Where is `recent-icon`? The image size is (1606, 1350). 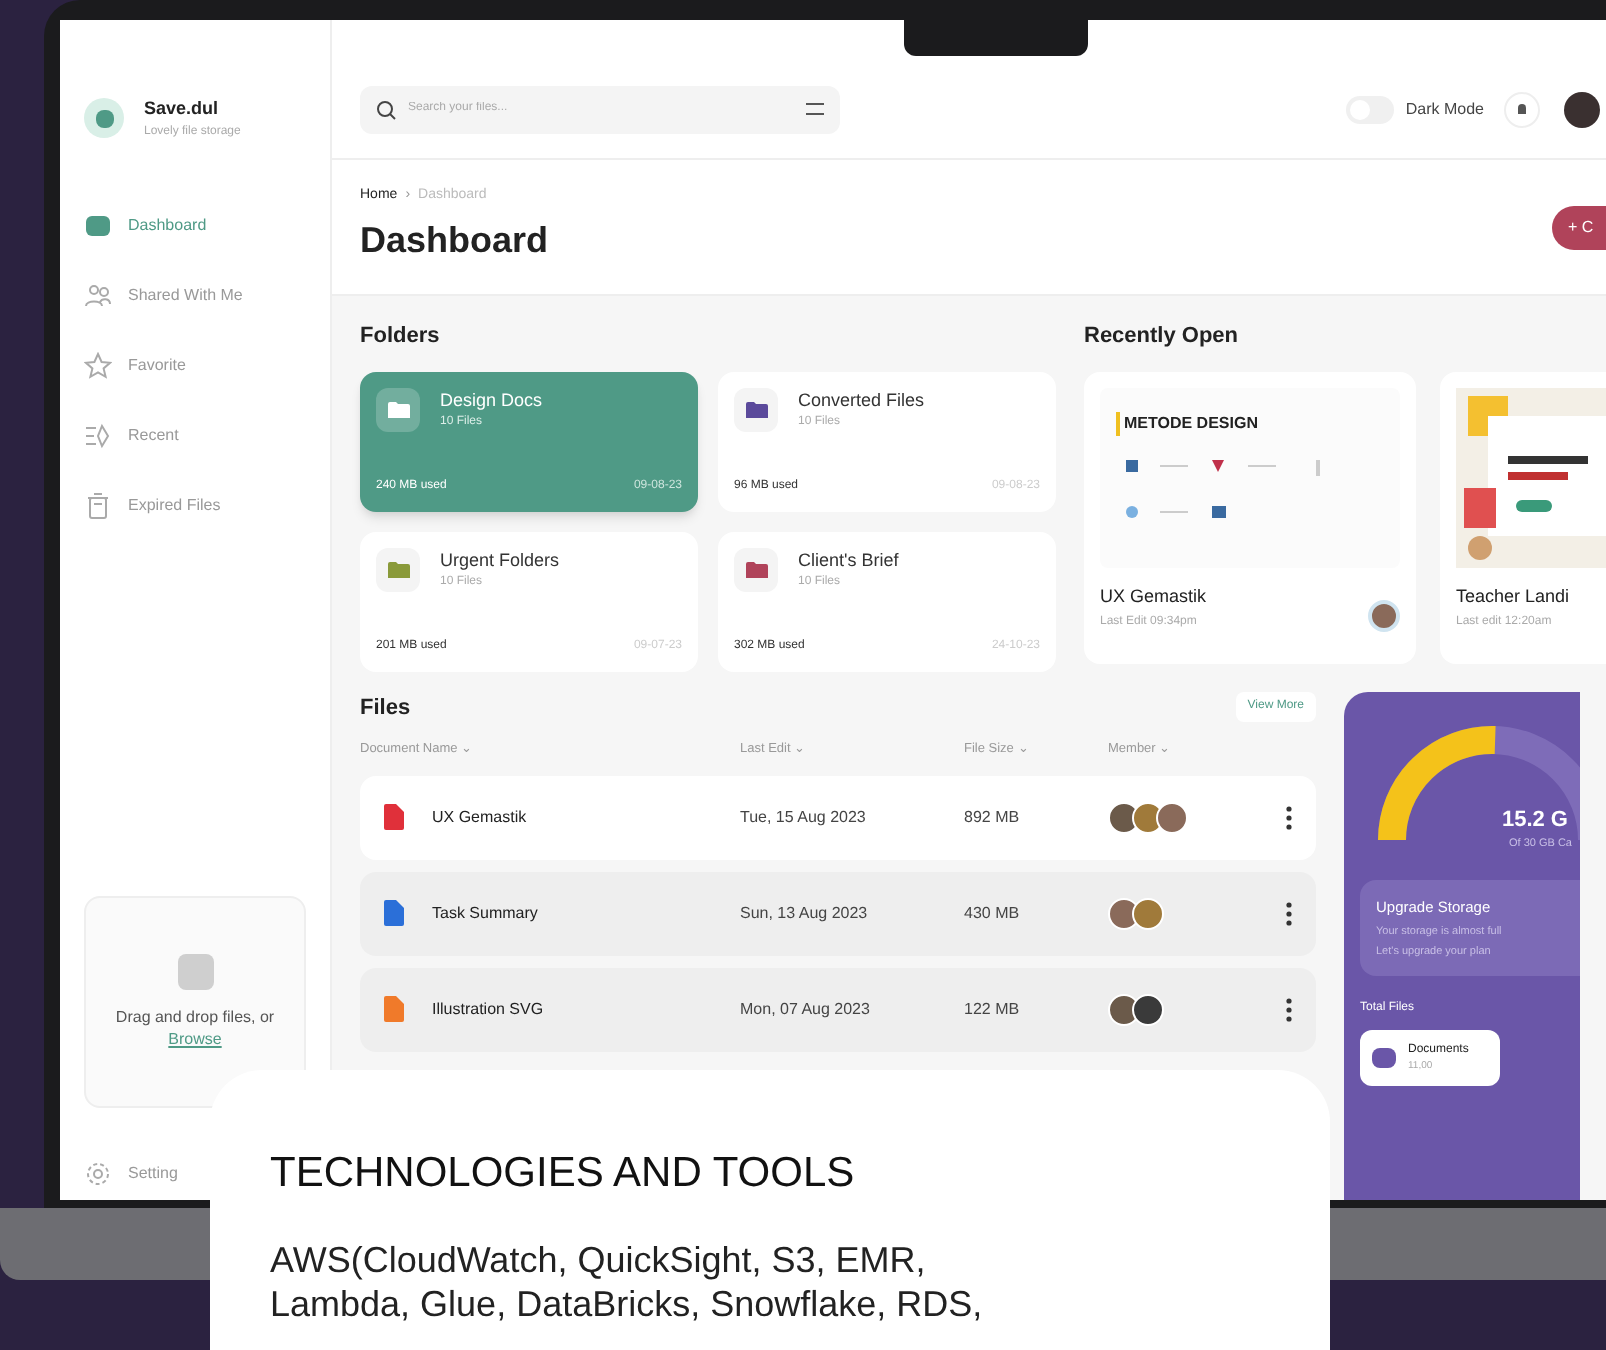
recent-icon is located at coordinates (98, 435).